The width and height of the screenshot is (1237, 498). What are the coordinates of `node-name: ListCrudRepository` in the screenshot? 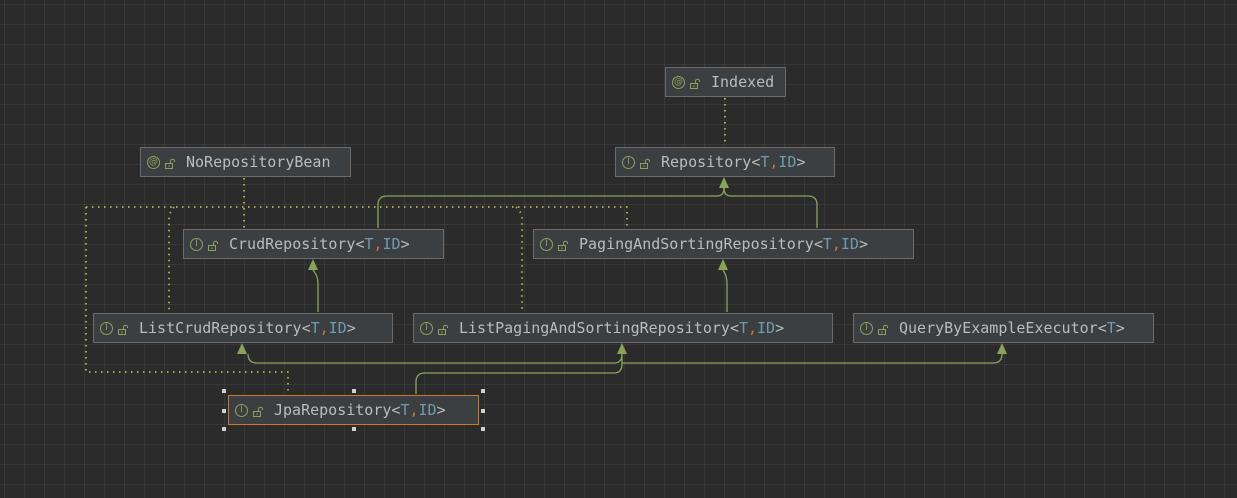 It's located at (220, 328).